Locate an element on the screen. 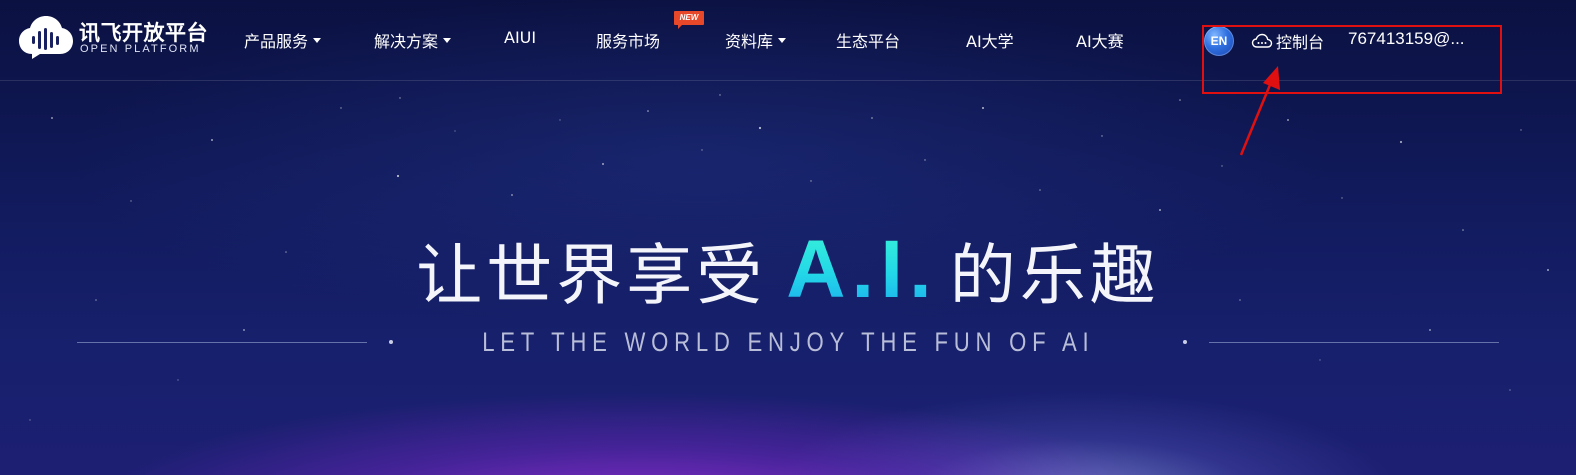 The image size is (1576, 475). hero-title-ai: A.I. is located at coordinates (862, 269).